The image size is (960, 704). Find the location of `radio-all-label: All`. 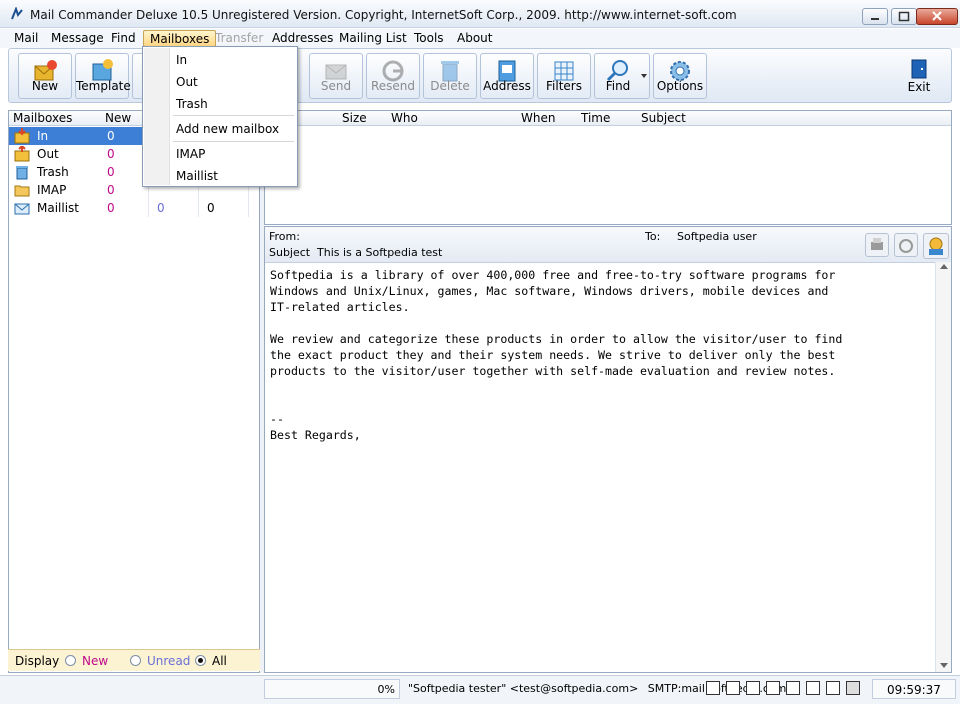

radio-all-label: All is located at coordinates (219, 661).